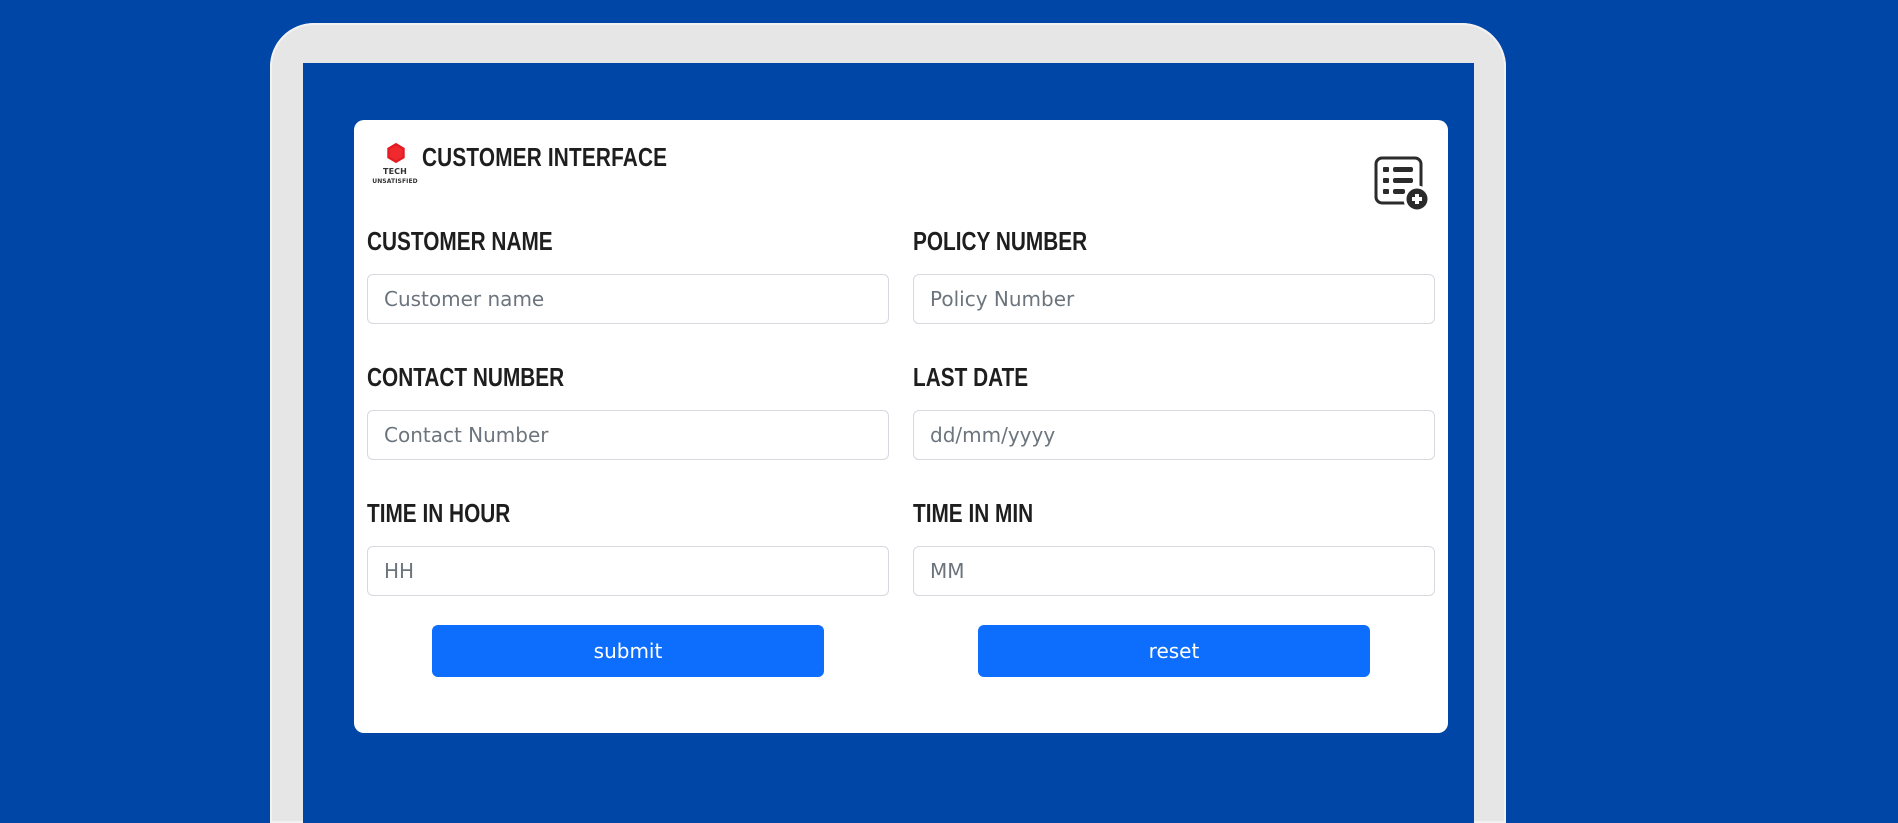  Describe the element at coordinates (1174, 435) in the screenshot. I see `last-date-input` at that location.